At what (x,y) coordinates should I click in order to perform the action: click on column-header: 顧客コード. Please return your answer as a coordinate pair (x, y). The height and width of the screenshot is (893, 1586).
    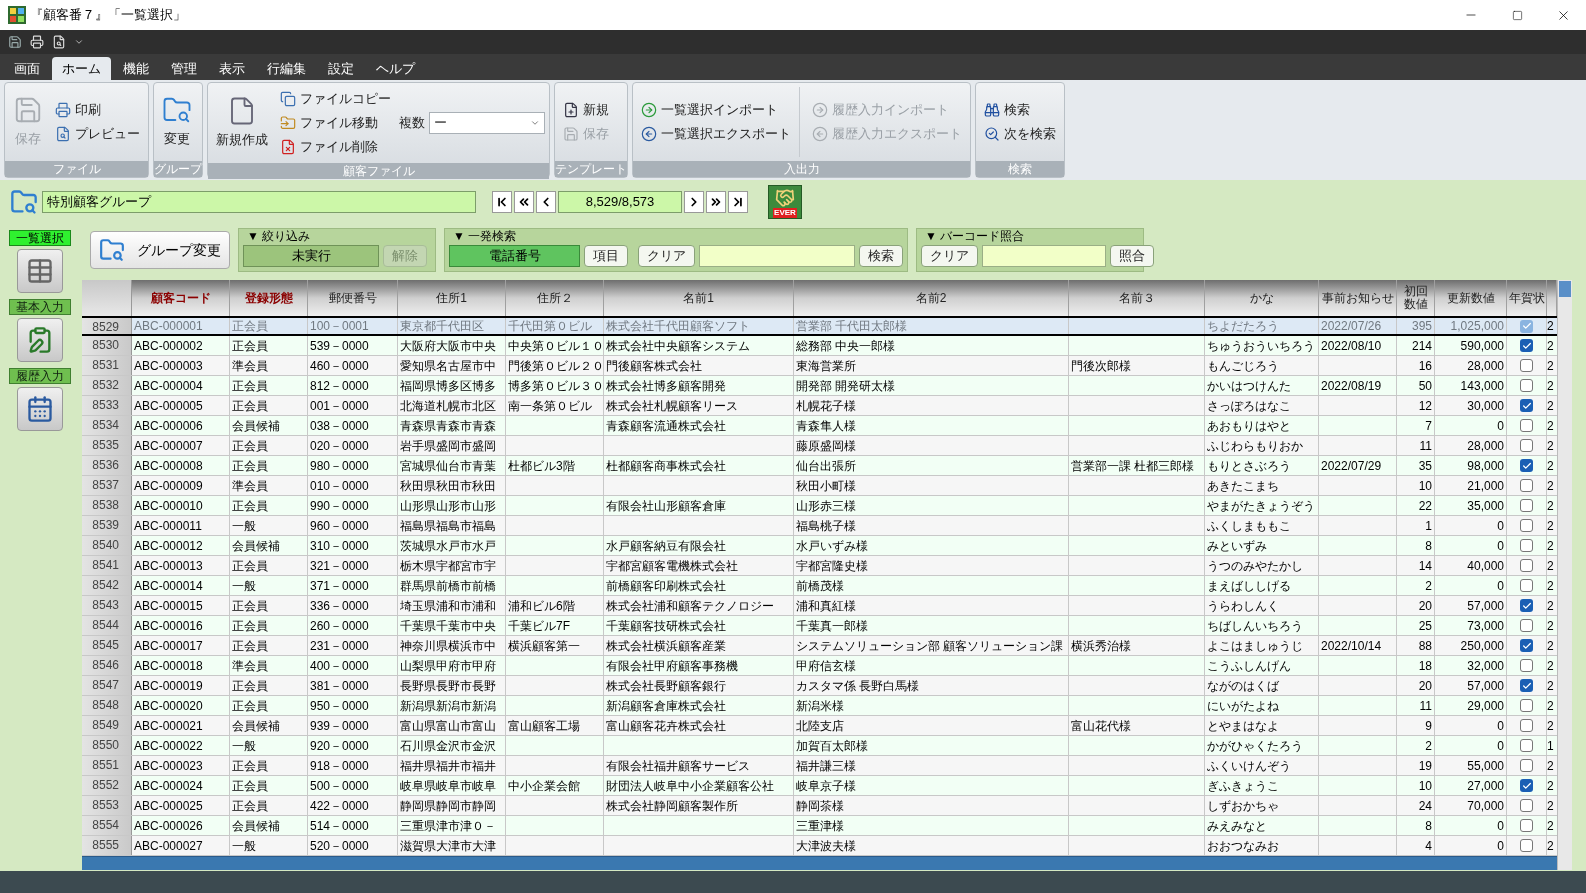
    Looking at the image, I should click on (181, 298).